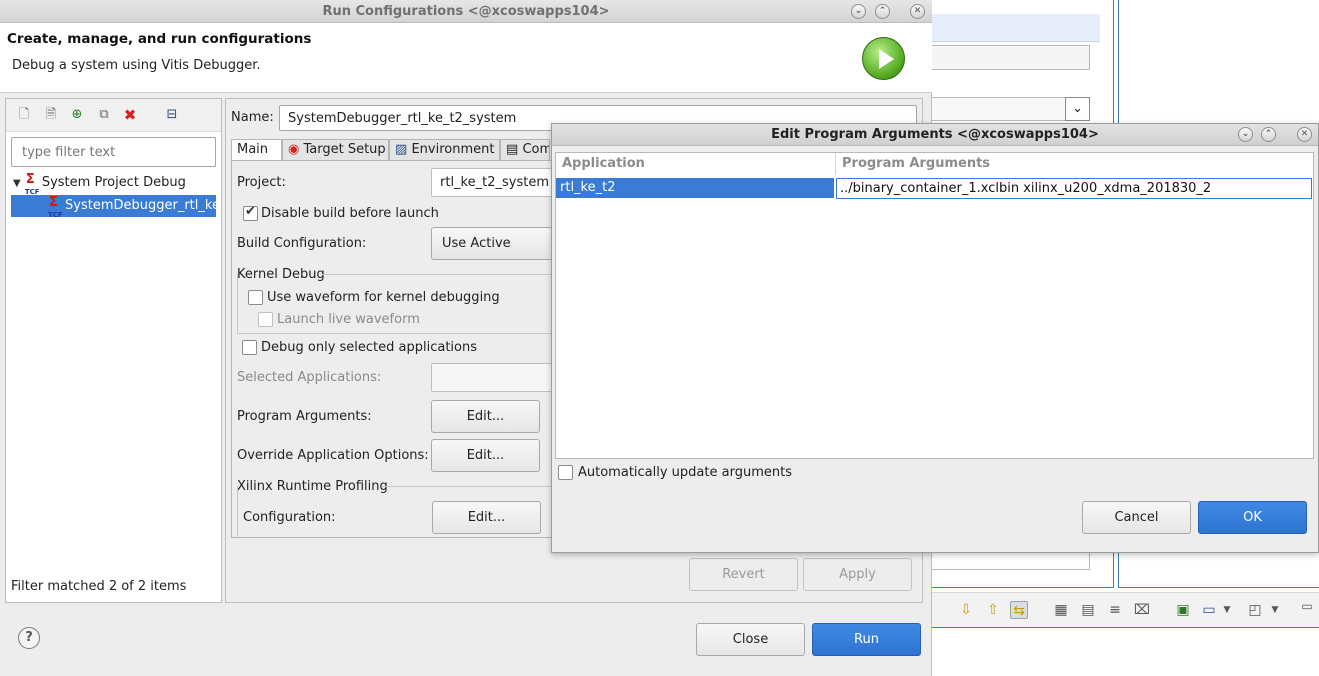  Describe the element at coordinates (250, 212) in the screenshot. I see `disable-build-checkbox` at that location.